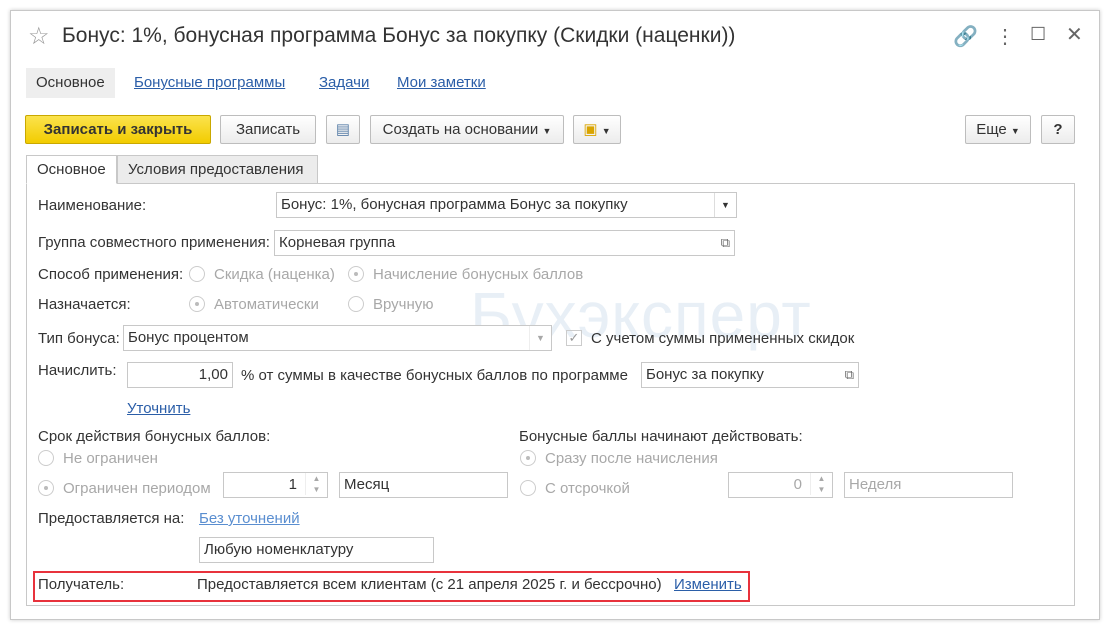 The image size is (1110, 630). Describe the element at coordinates (597, 129) in the screenshot. I see `print-docs-icon: ▣ ▼` at that location.